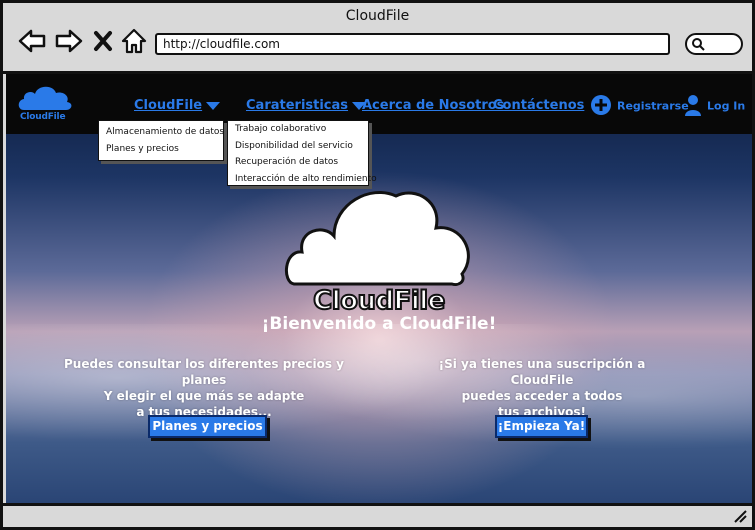 The image size is (755, 530). I want to click on dropdown-cloudfile: Almacenamiento de datos Planes y precios, so click(161, 140).